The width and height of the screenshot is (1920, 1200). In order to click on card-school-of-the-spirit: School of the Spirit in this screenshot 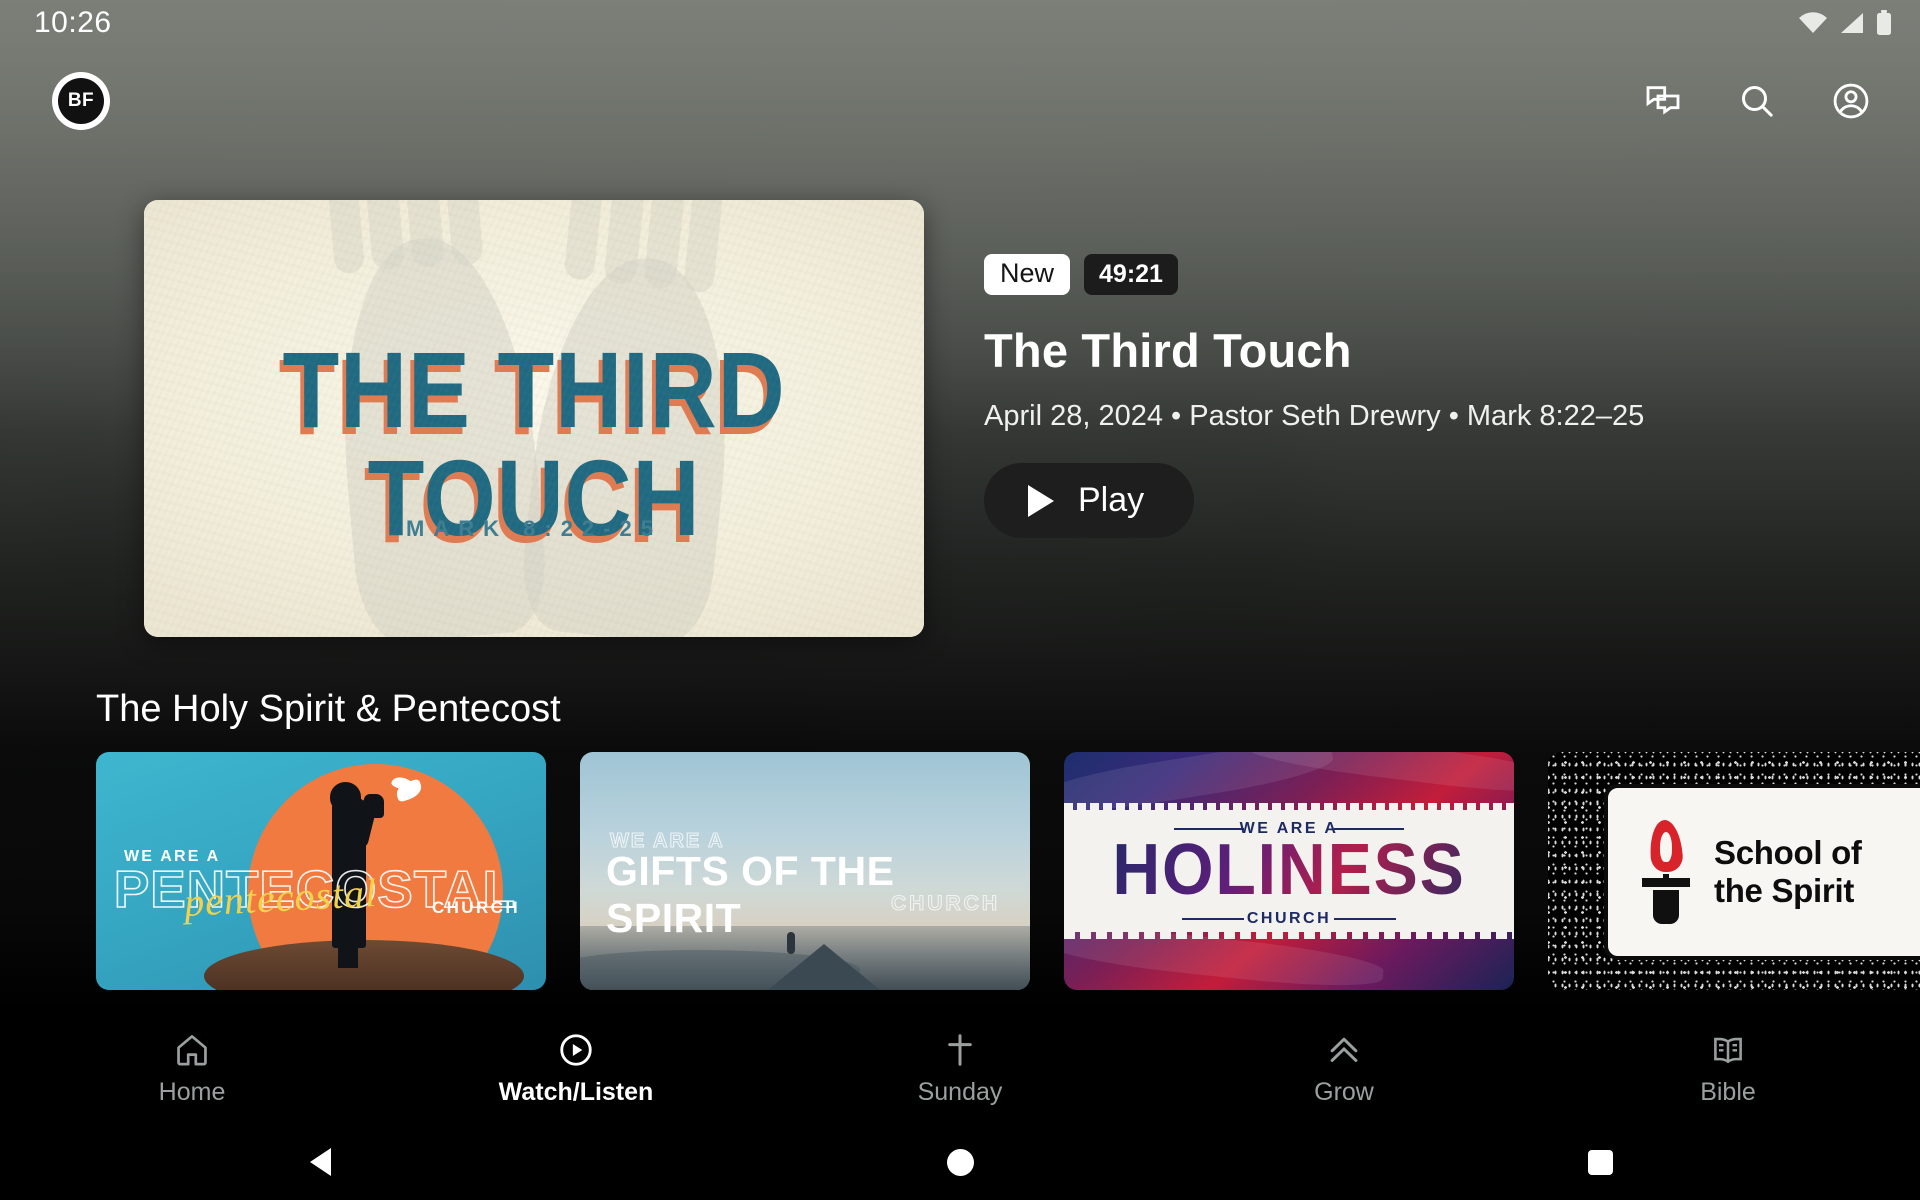, I will do `click(1734, 871)`.